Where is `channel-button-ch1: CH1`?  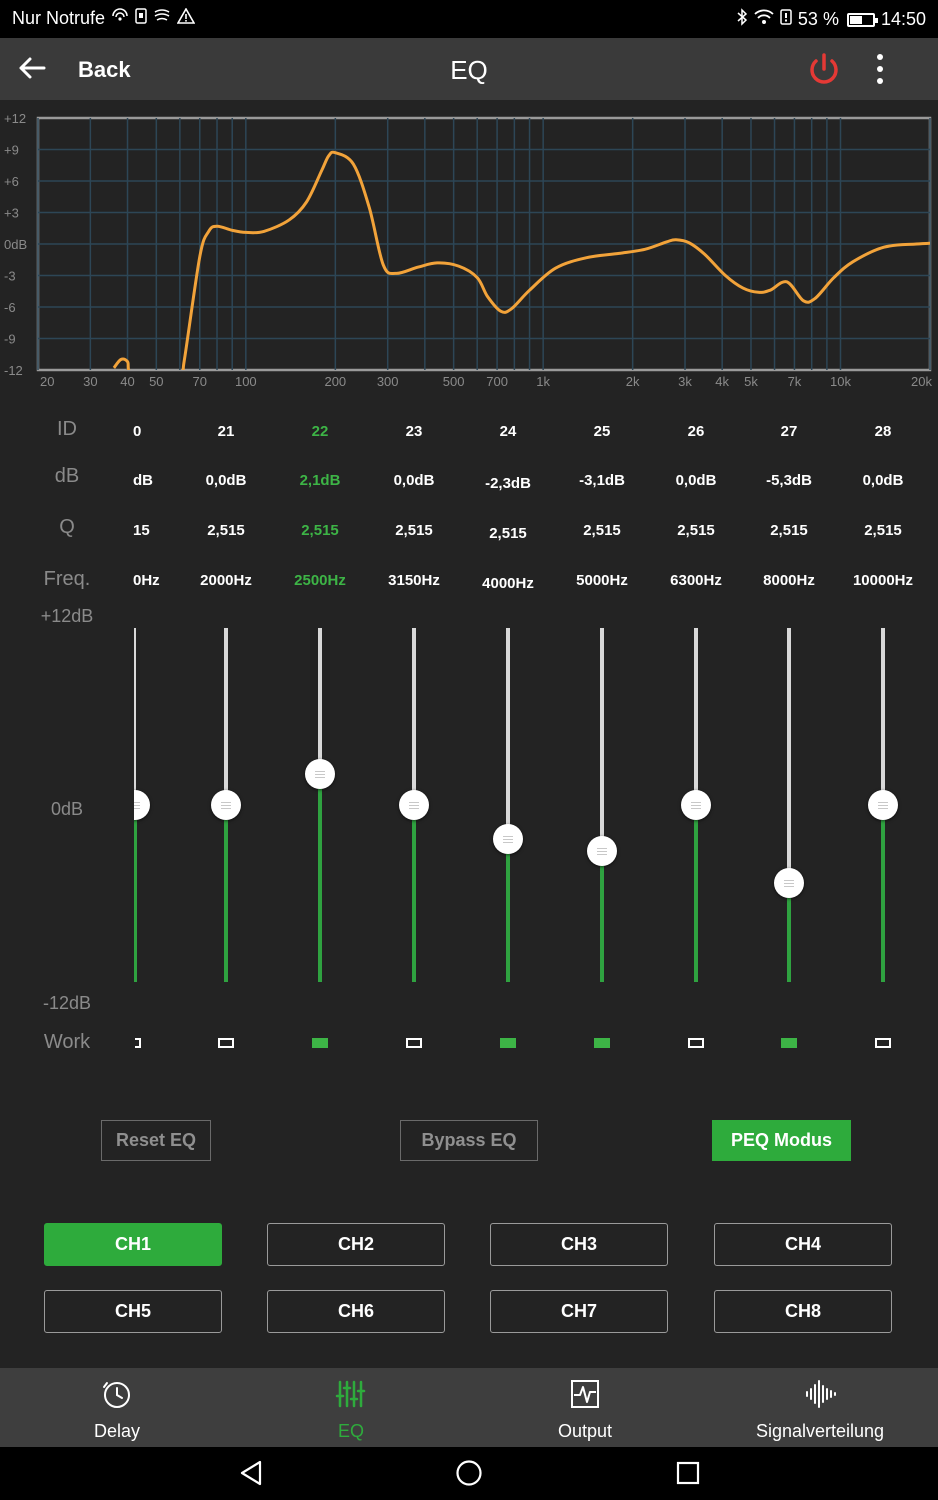 channel-button-ch1: CH1 is located at coordinates (133, 1244).